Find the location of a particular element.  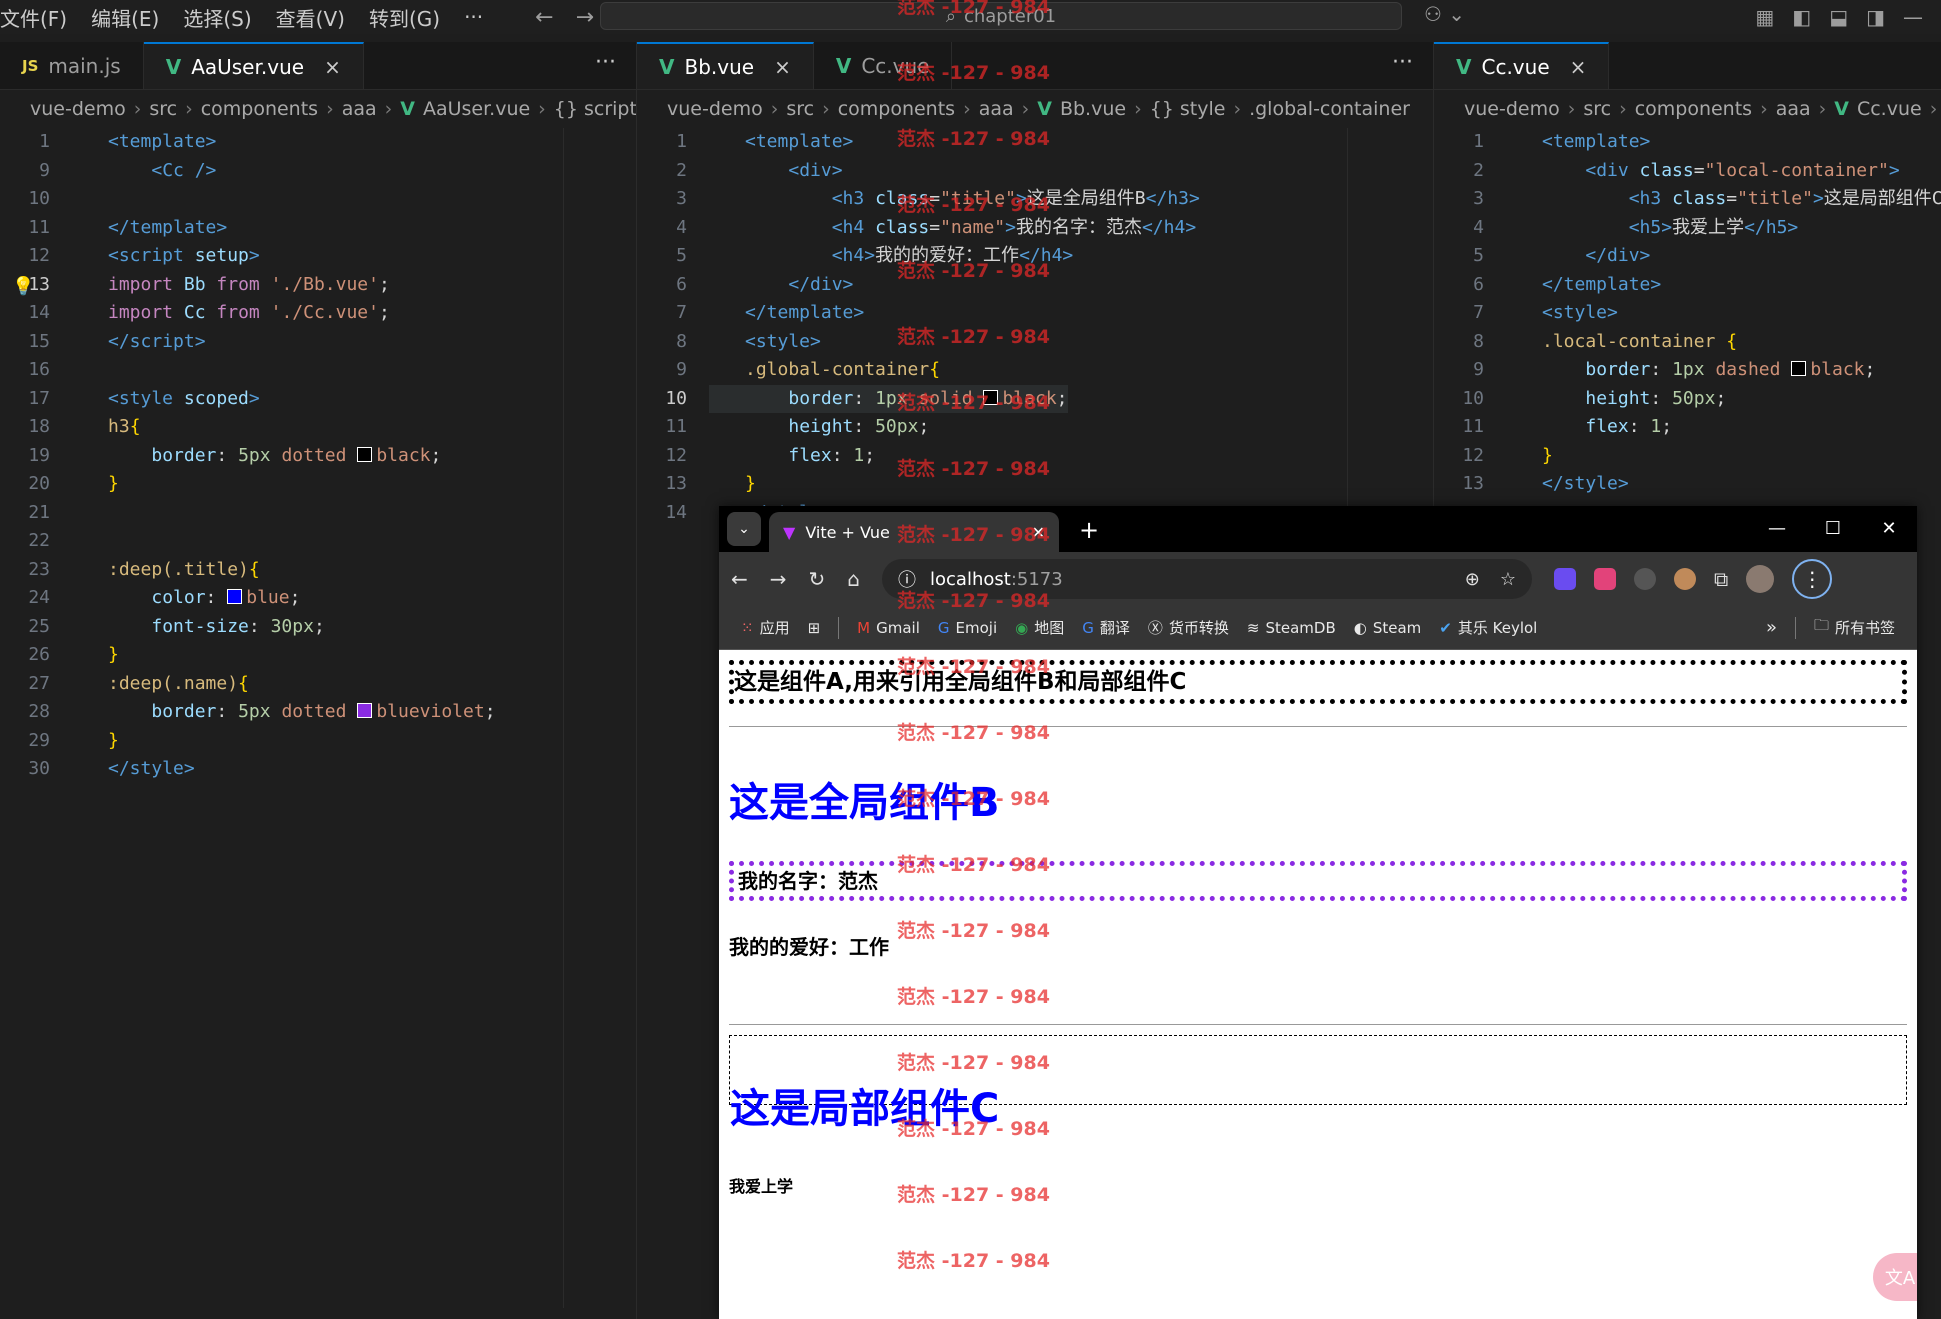

code-line: 28 border: 5px dotted blueviolet; is located at coordinates (318, 712).